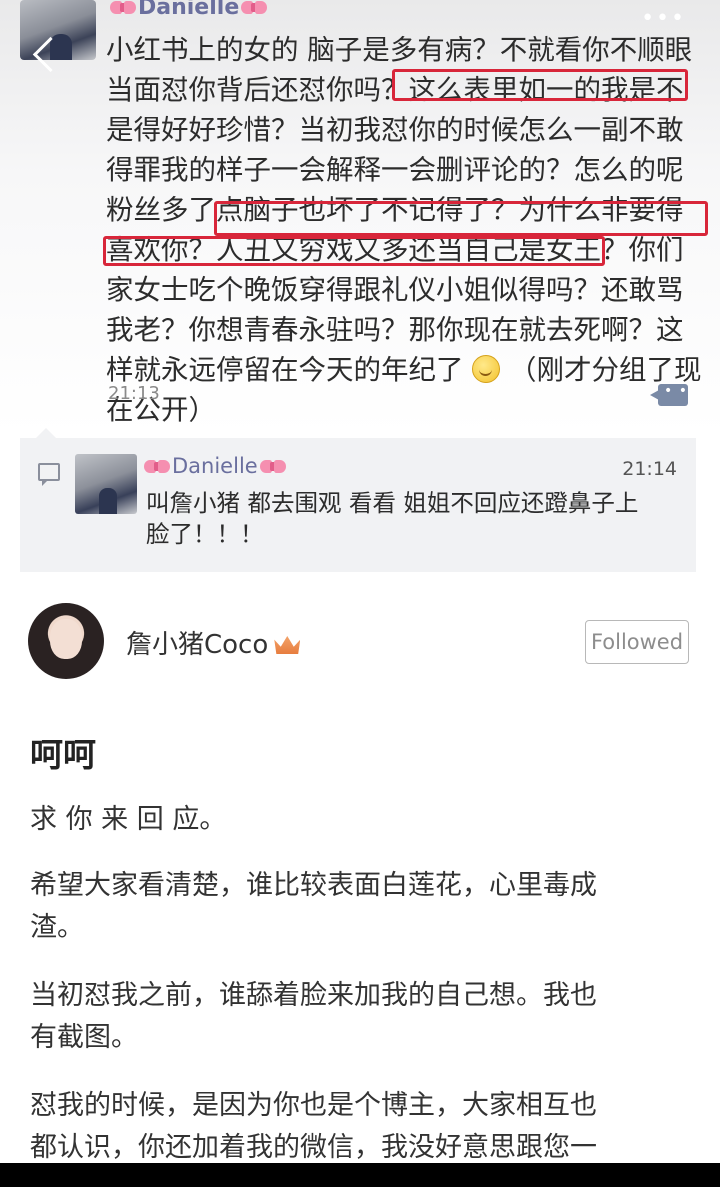 The width and height of the screenshot is (720, 1187). What do you see at coordinates (161, 410) in the screenshot?
I see `comment-line: 在公开）` at bounding box center [161, 410].